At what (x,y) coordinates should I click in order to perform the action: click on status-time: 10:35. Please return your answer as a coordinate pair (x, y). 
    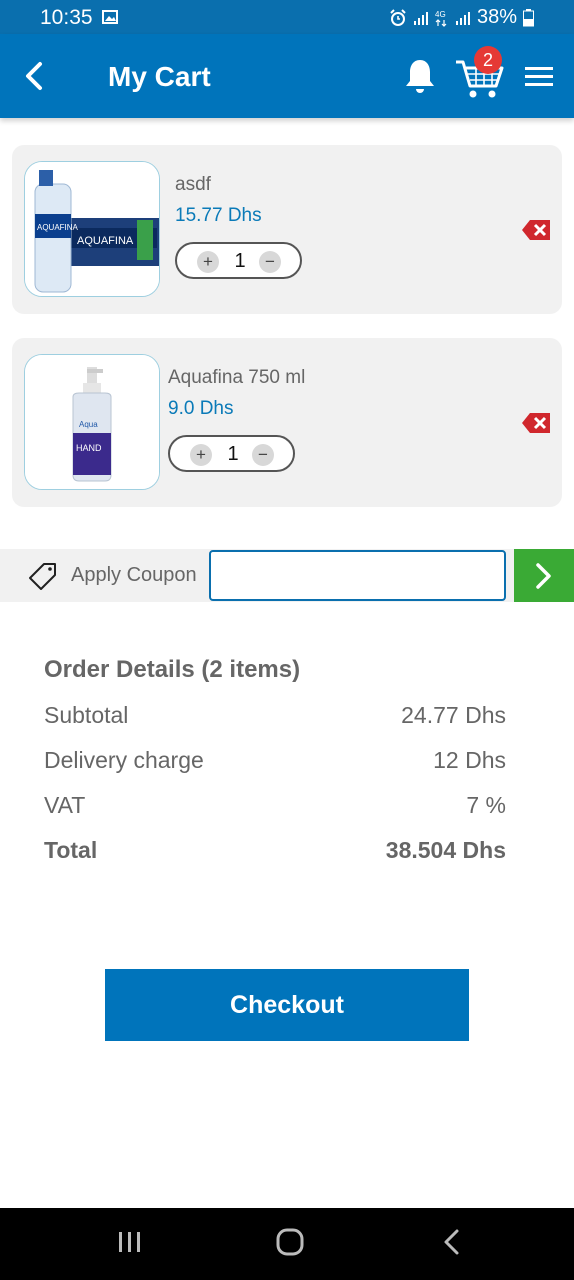
    Looking at the image, I should click on (66, 17).